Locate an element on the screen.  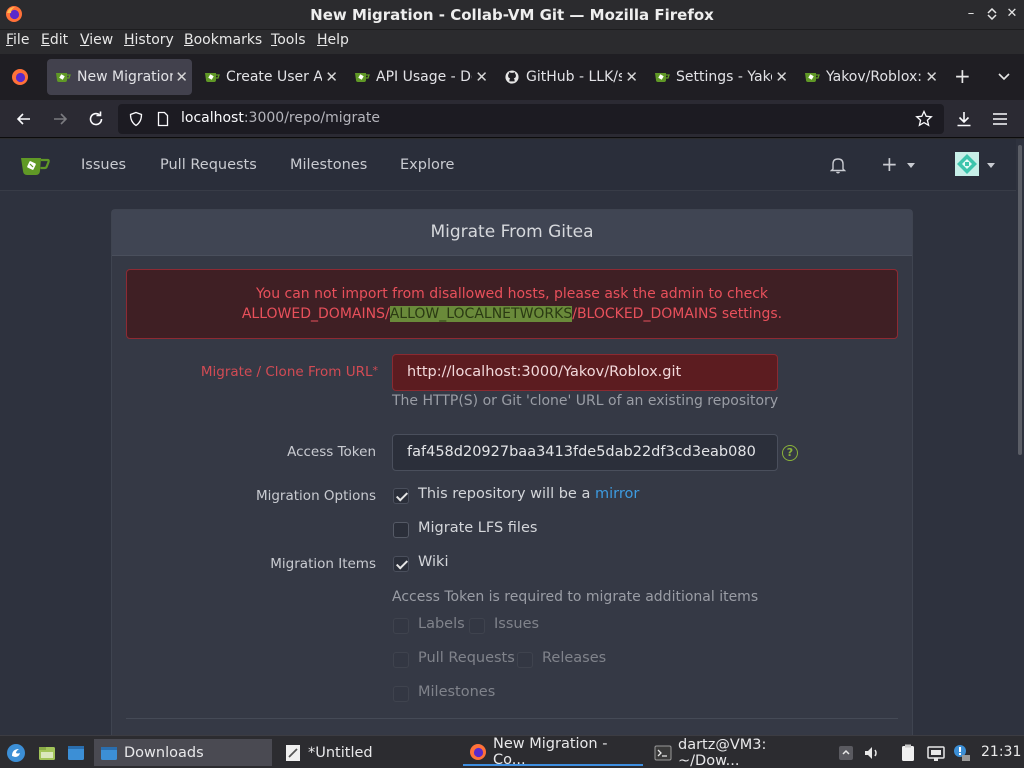
folder-icon is located at coordinates (109, 753).